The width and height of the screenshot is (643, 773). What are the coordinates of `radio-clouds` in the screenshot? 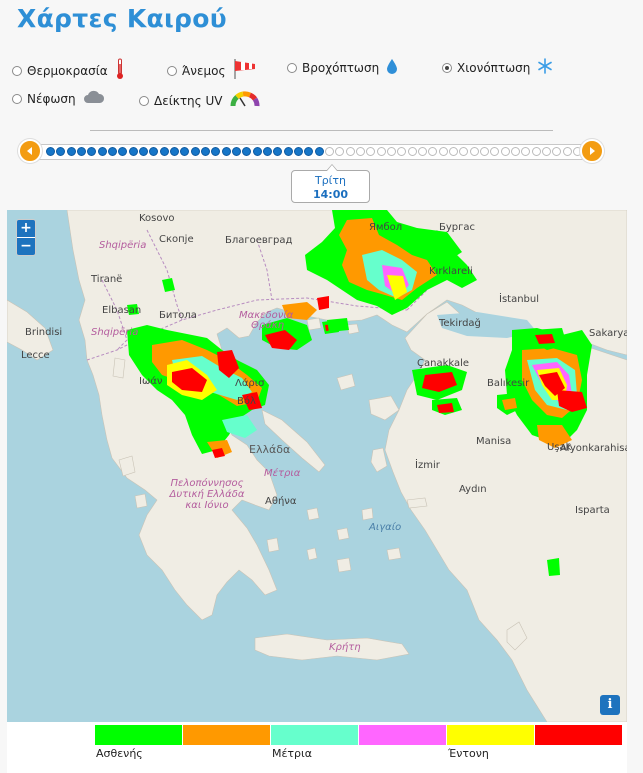 It's located at (17, 98).